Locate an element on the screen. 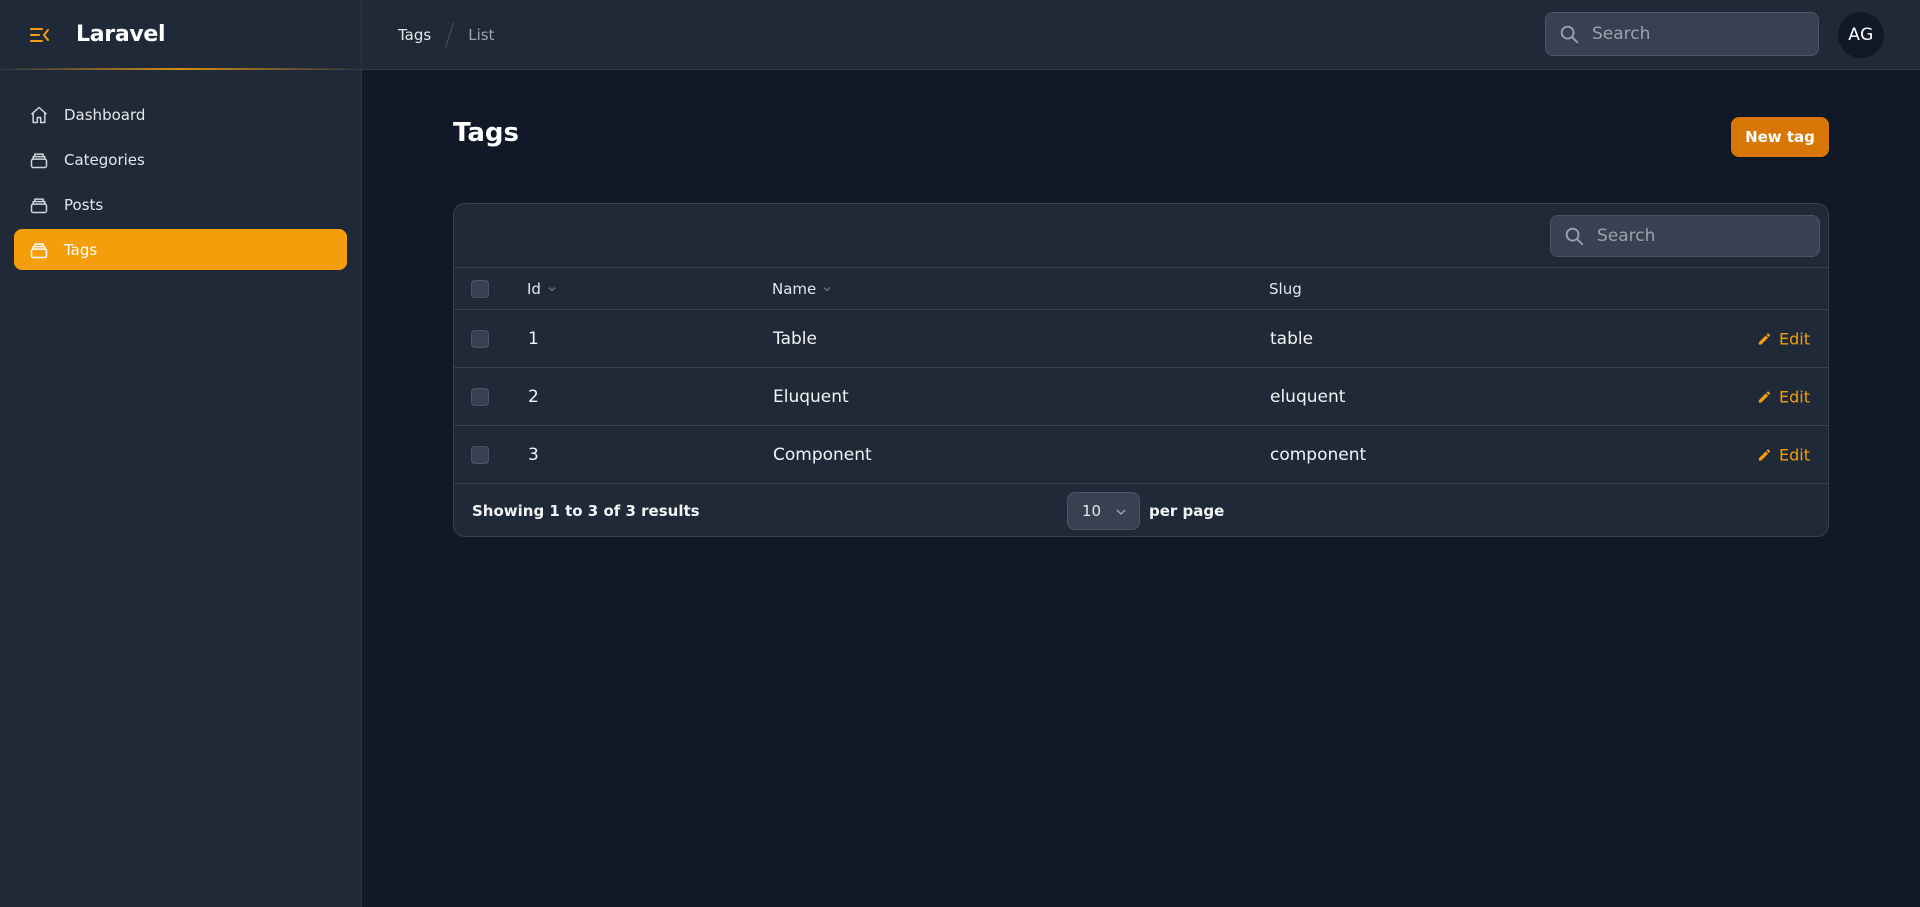 The height and width of the screenshot is (907, 1920). column-header-slug: Slug is located at coordinates (1285, 288).